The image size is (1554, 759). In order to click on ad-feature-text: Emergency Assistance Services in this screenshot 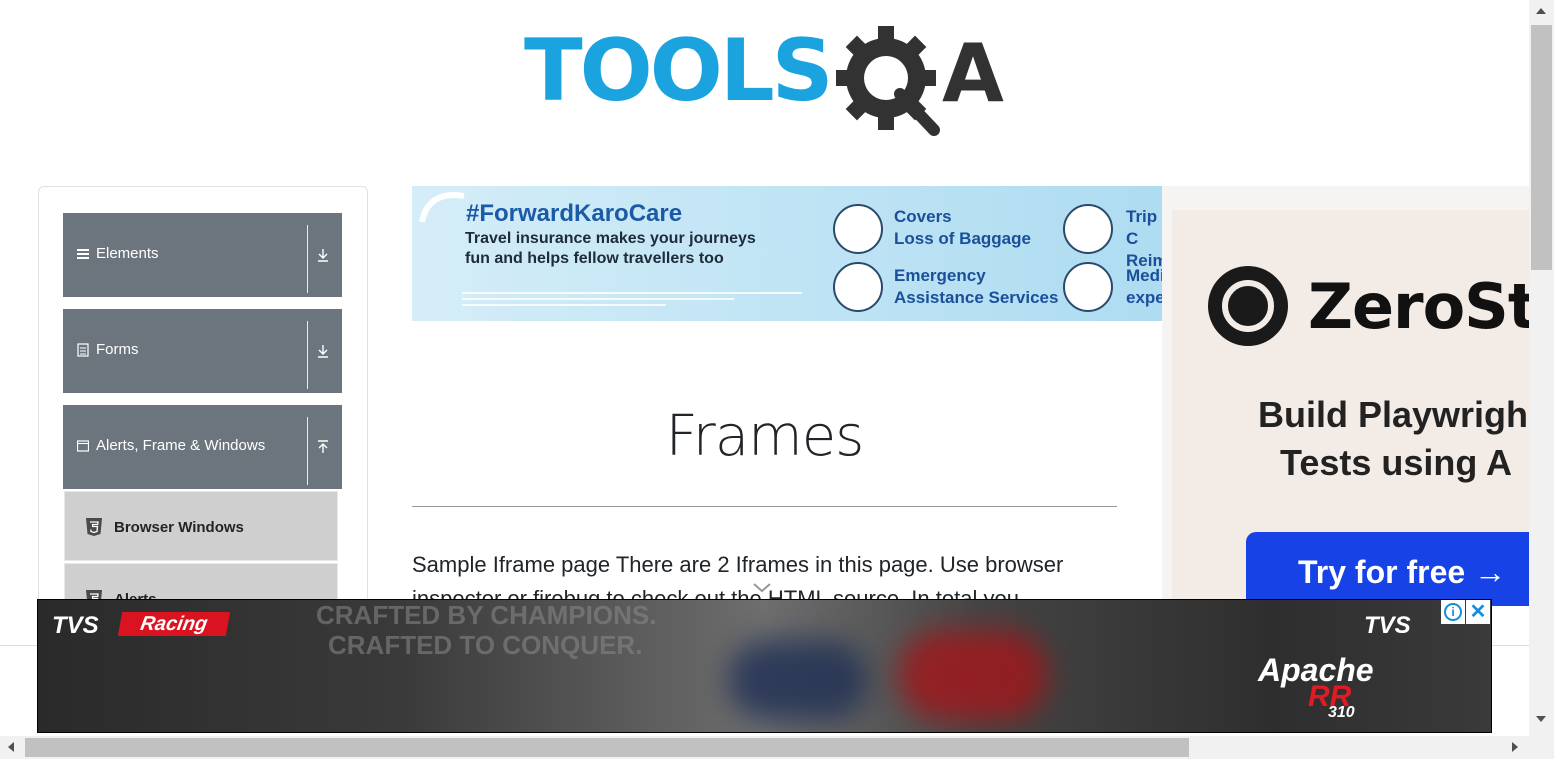, I will do `click(976, 286)`.